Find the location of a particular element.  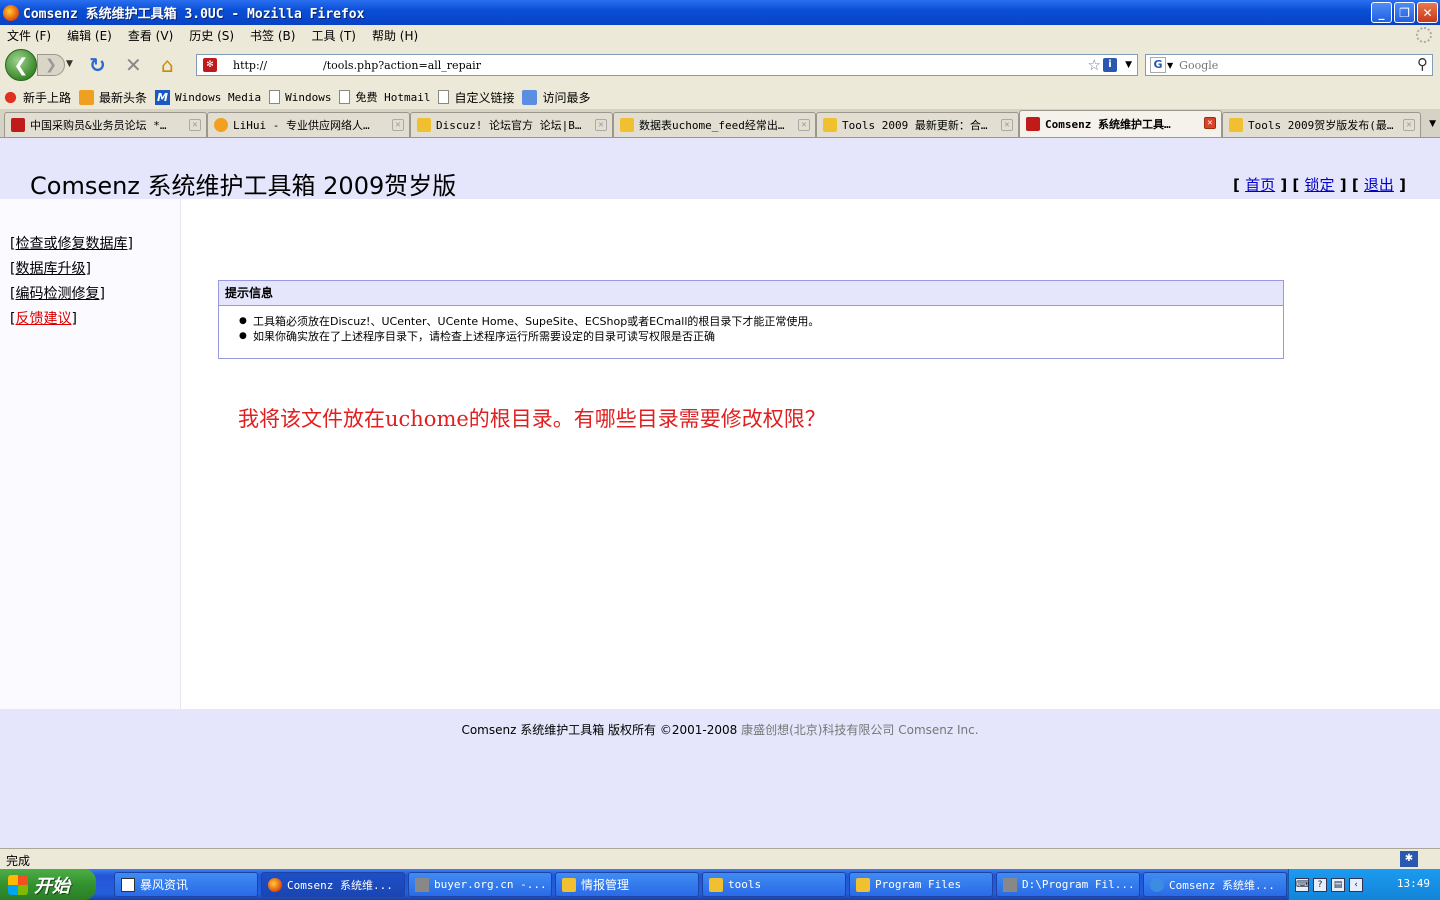

bookmark-item: M Windows Media is located at coordinates (208, 97).